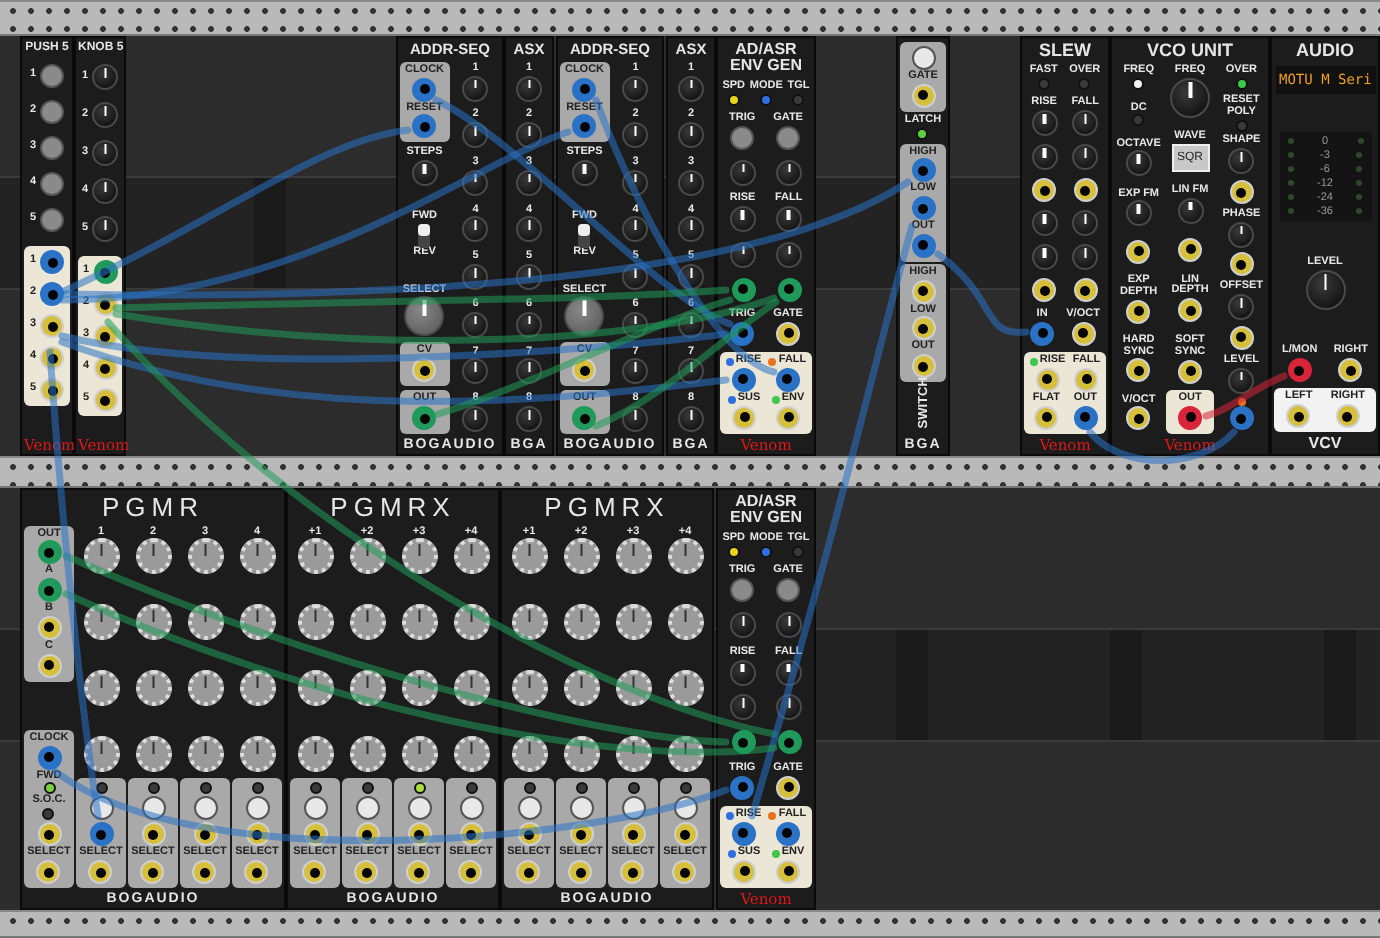 This screenshot has height=938, width=1380. I want to click on module-title: AUDIO, so click(1325, 51).